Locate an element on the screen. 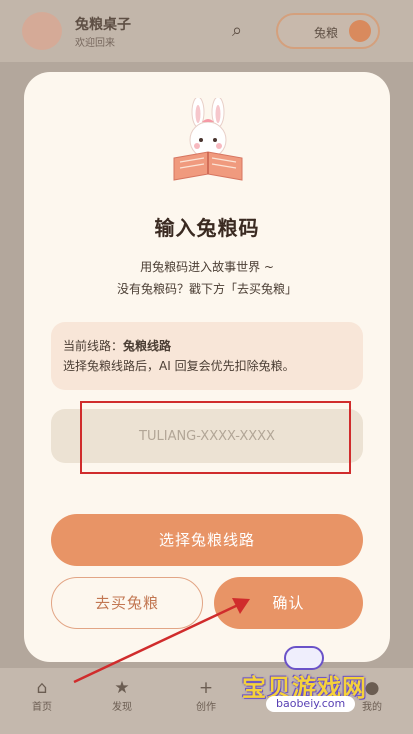 This screenshot has width=413, height=734. dialog-description-line1: 用兔粮码进入故事世界 ~ is located at coordinates (207, 267).